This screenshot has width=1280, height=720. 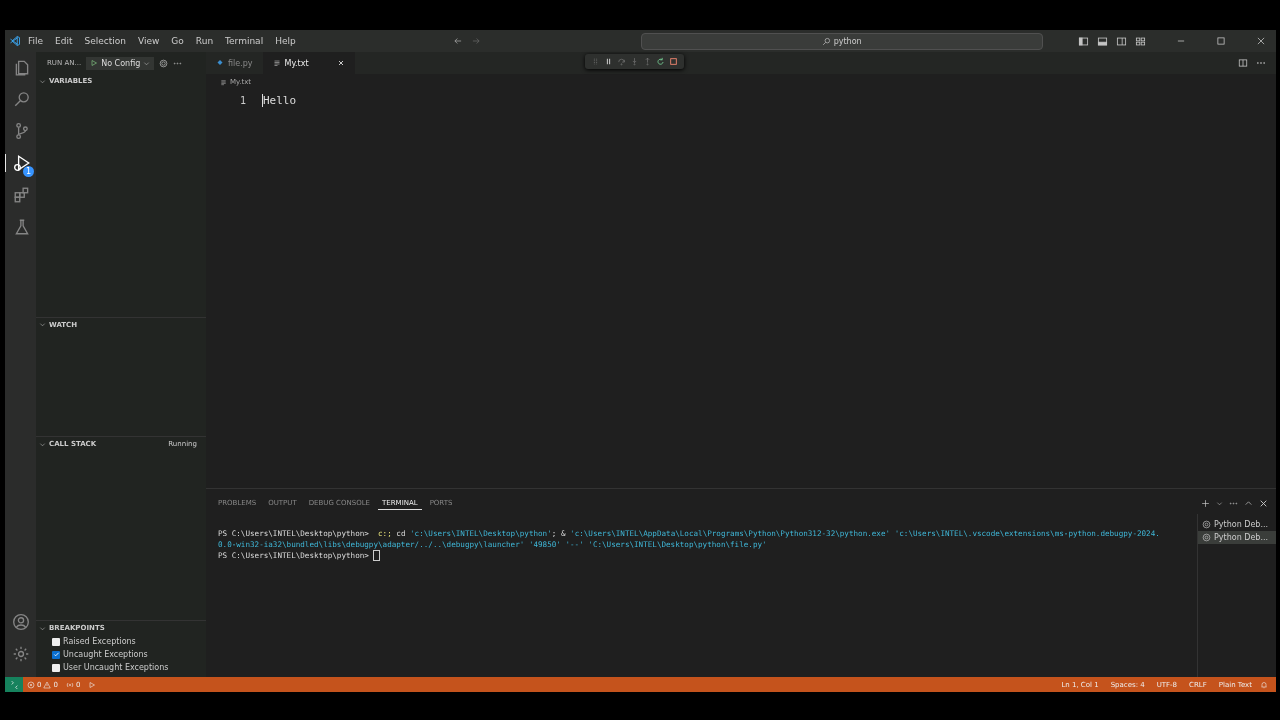 I want to click on error-icon, so click(x=31, y=684).